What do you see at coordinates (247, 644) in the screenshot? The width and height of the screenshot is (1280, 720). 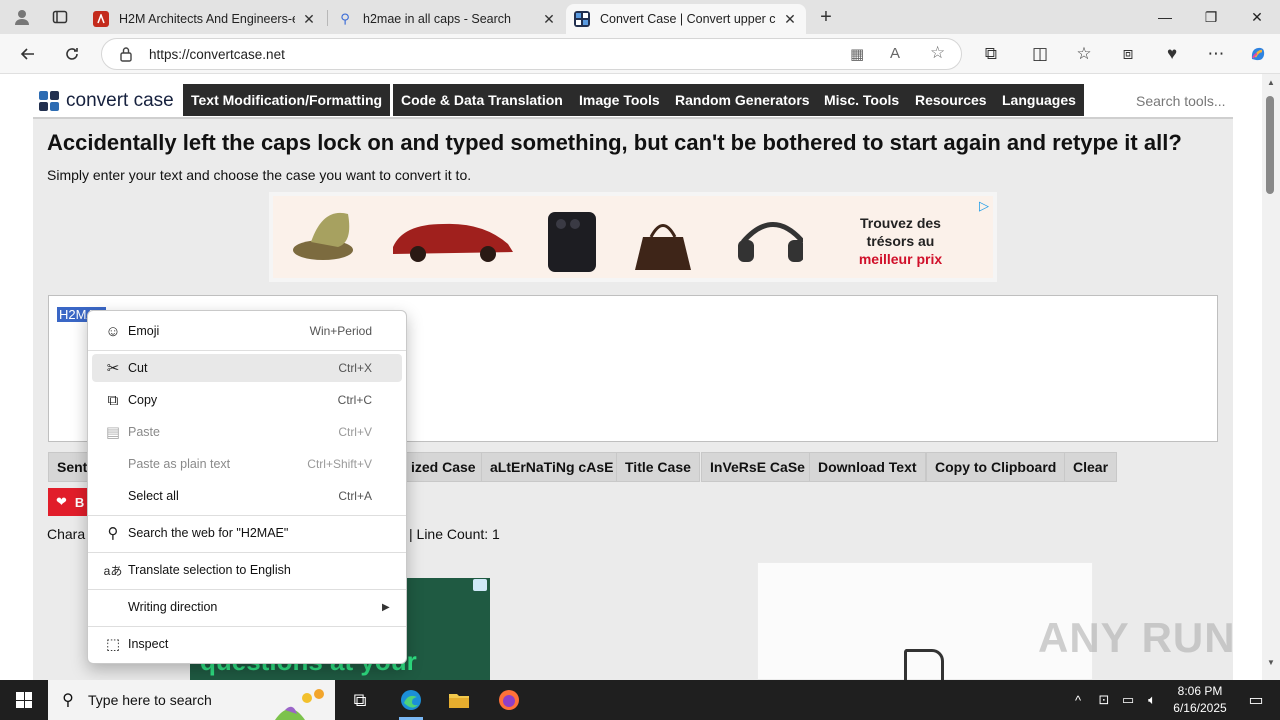 I see `menu-item-inspect: ⬚ Inspect` at bounding box center [247, 644].